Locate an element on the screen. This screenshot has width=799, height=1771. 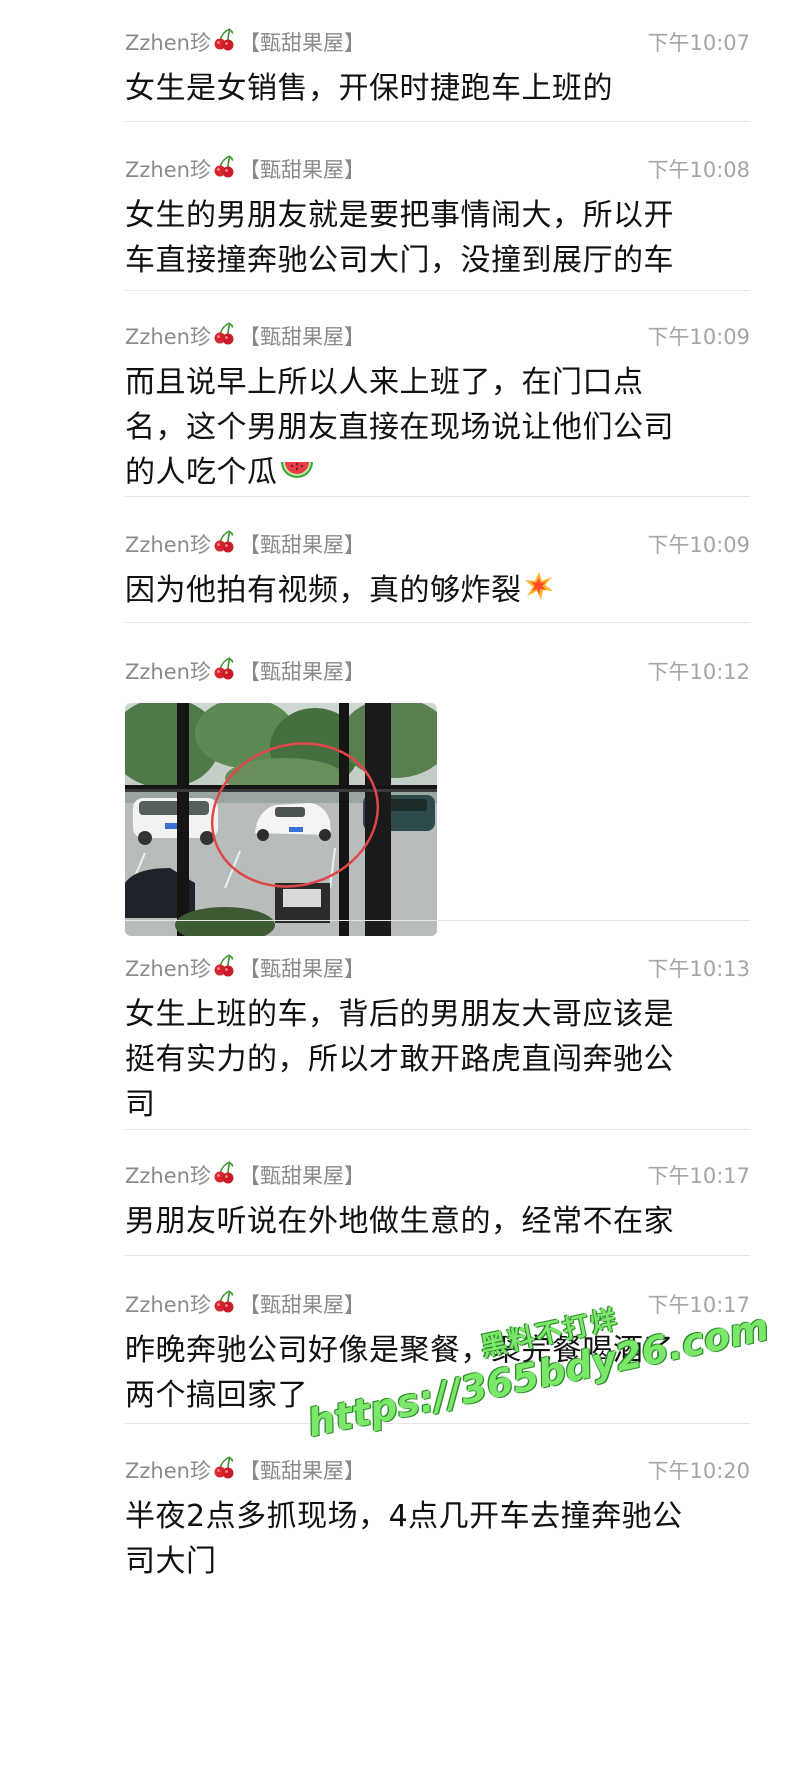
message-text-line: 女生上班的车，背后的男朋友大哥应该是 is located at coordinates (437, 1014).